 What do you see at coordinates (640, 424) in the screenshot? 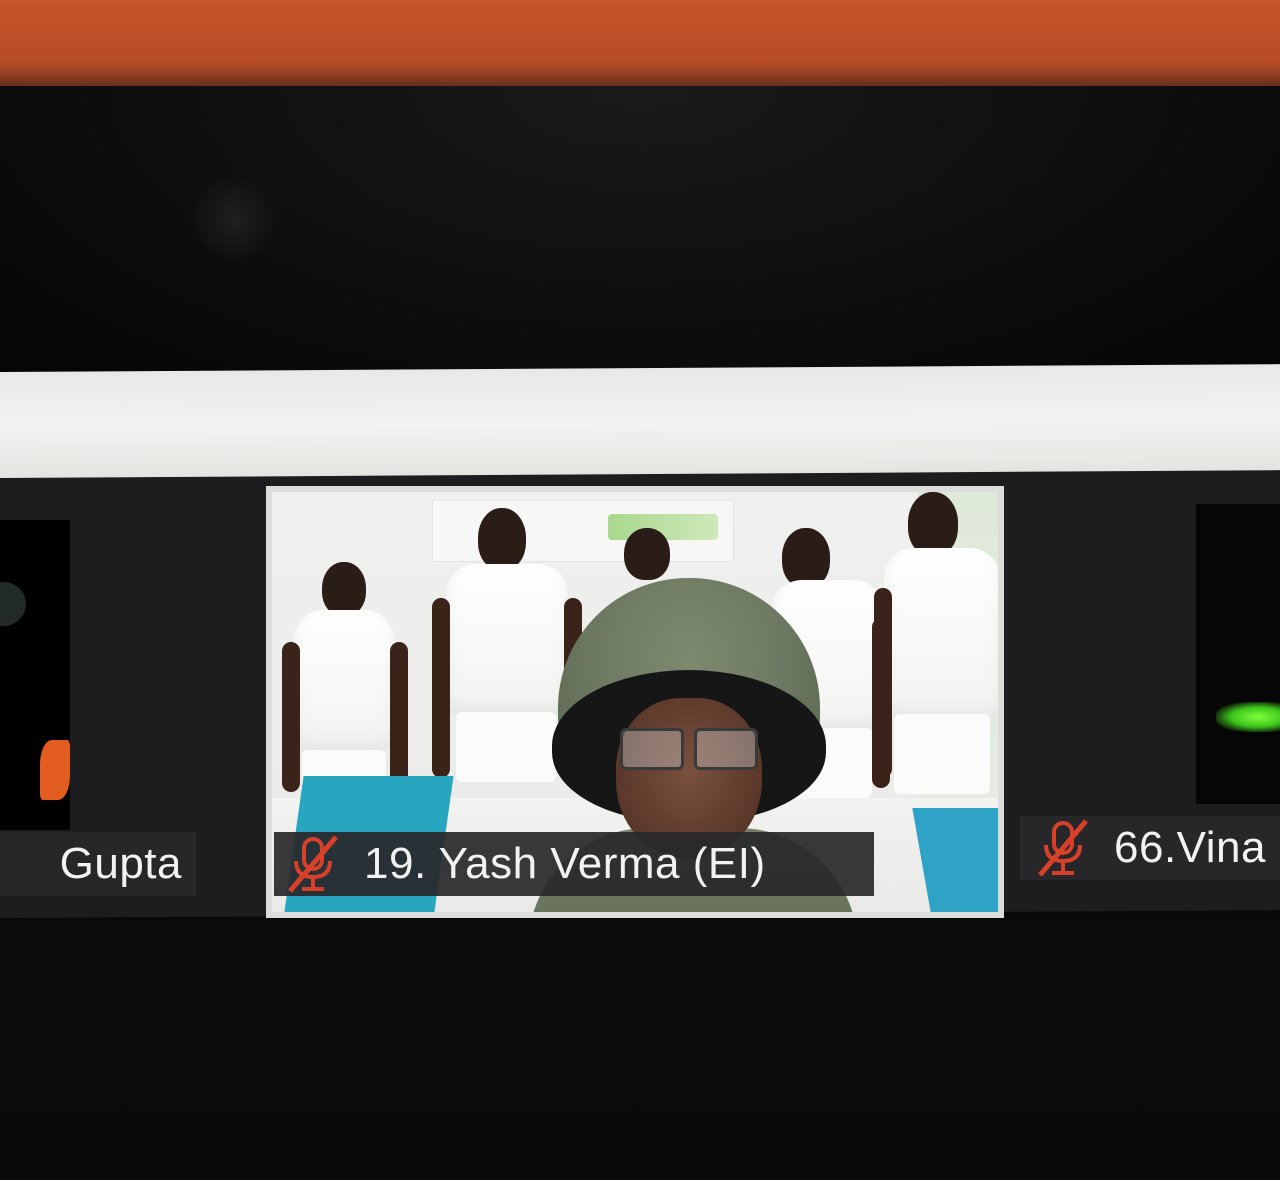
I see `meeting-top-bar` at bounding box center [640, 424].